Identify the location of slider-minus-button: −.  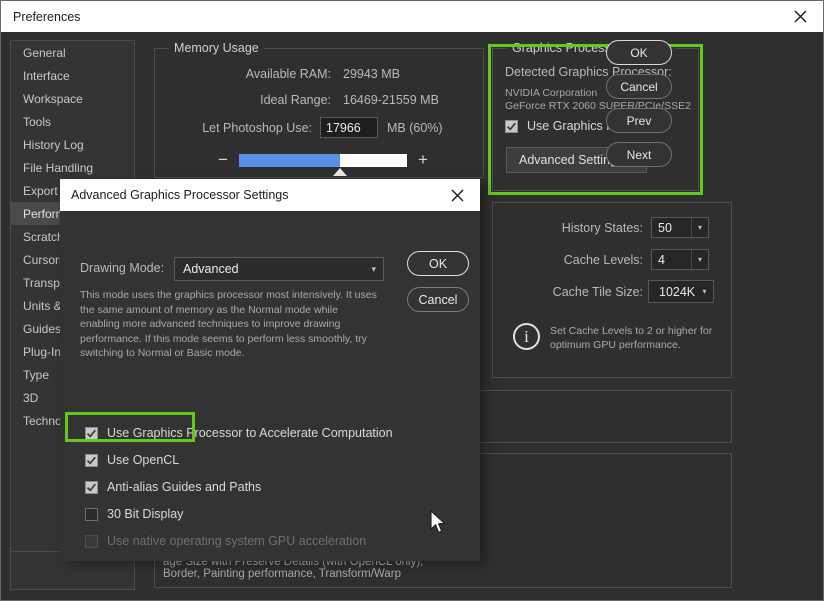
(223, 159).